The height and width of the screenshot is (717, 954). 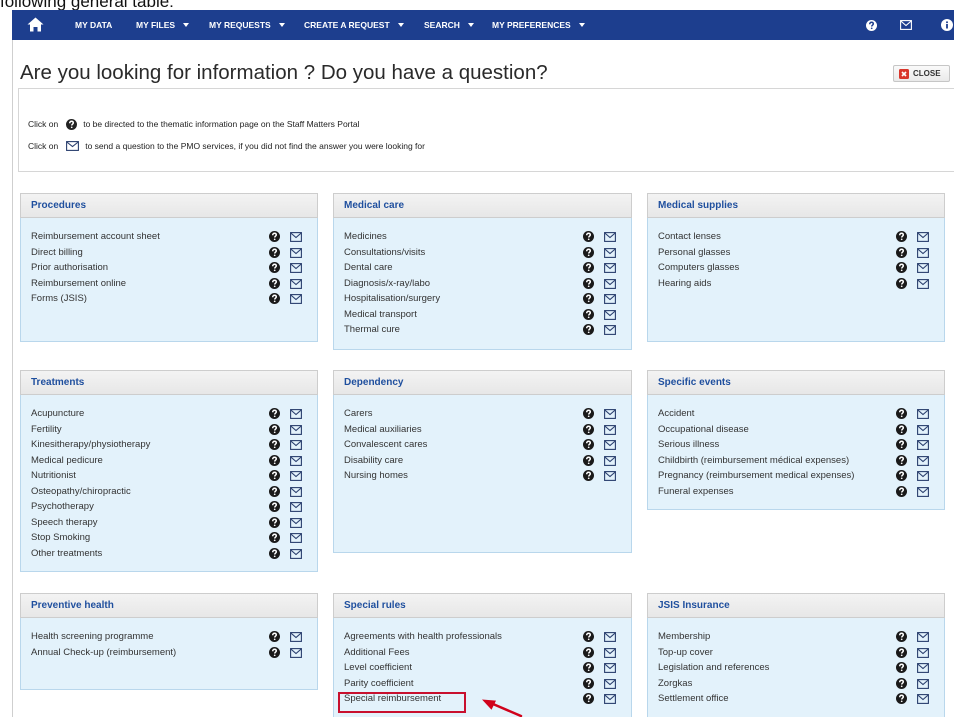 What do you see at coordinates (93, 25) in the screenshot?
I see `nav-my-data: MY DATA` at bounding box center [93, 25].